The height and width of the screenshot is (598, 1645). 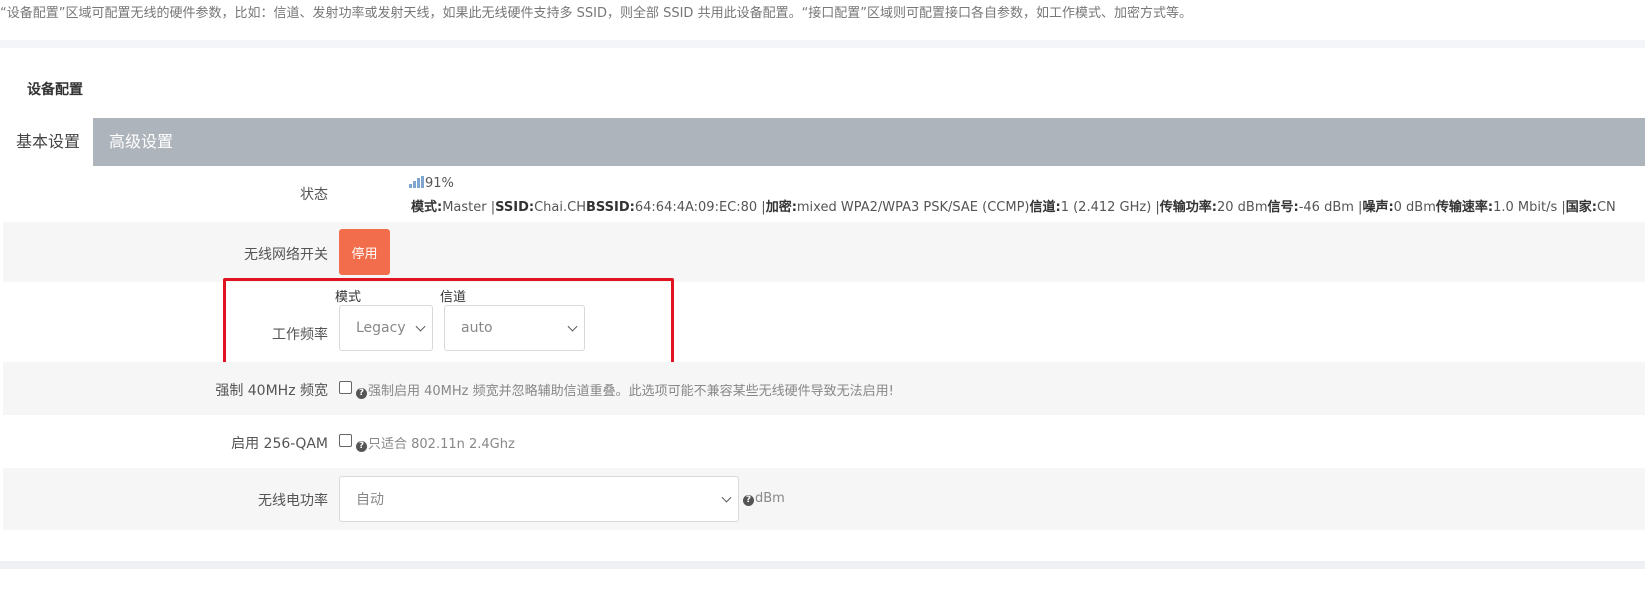 What do you see at coordinates (141, 142) in the screenshot?
I see `tab-advanced-settings: 高级设置` at bounding box center [141, 142].